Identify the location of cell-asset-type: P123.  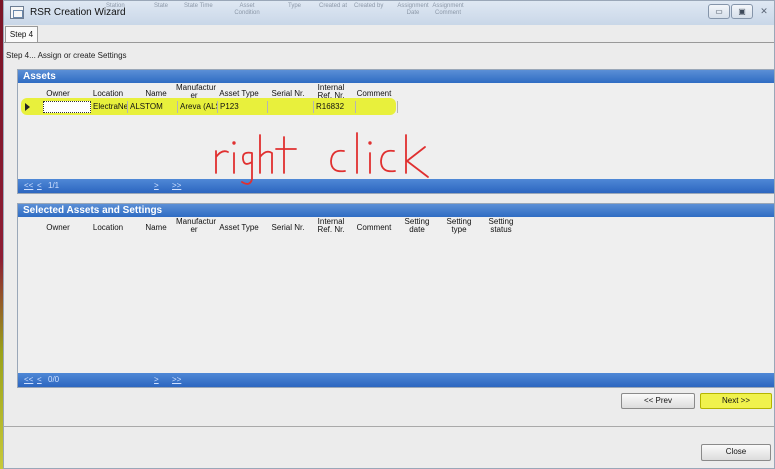
(243, 107).